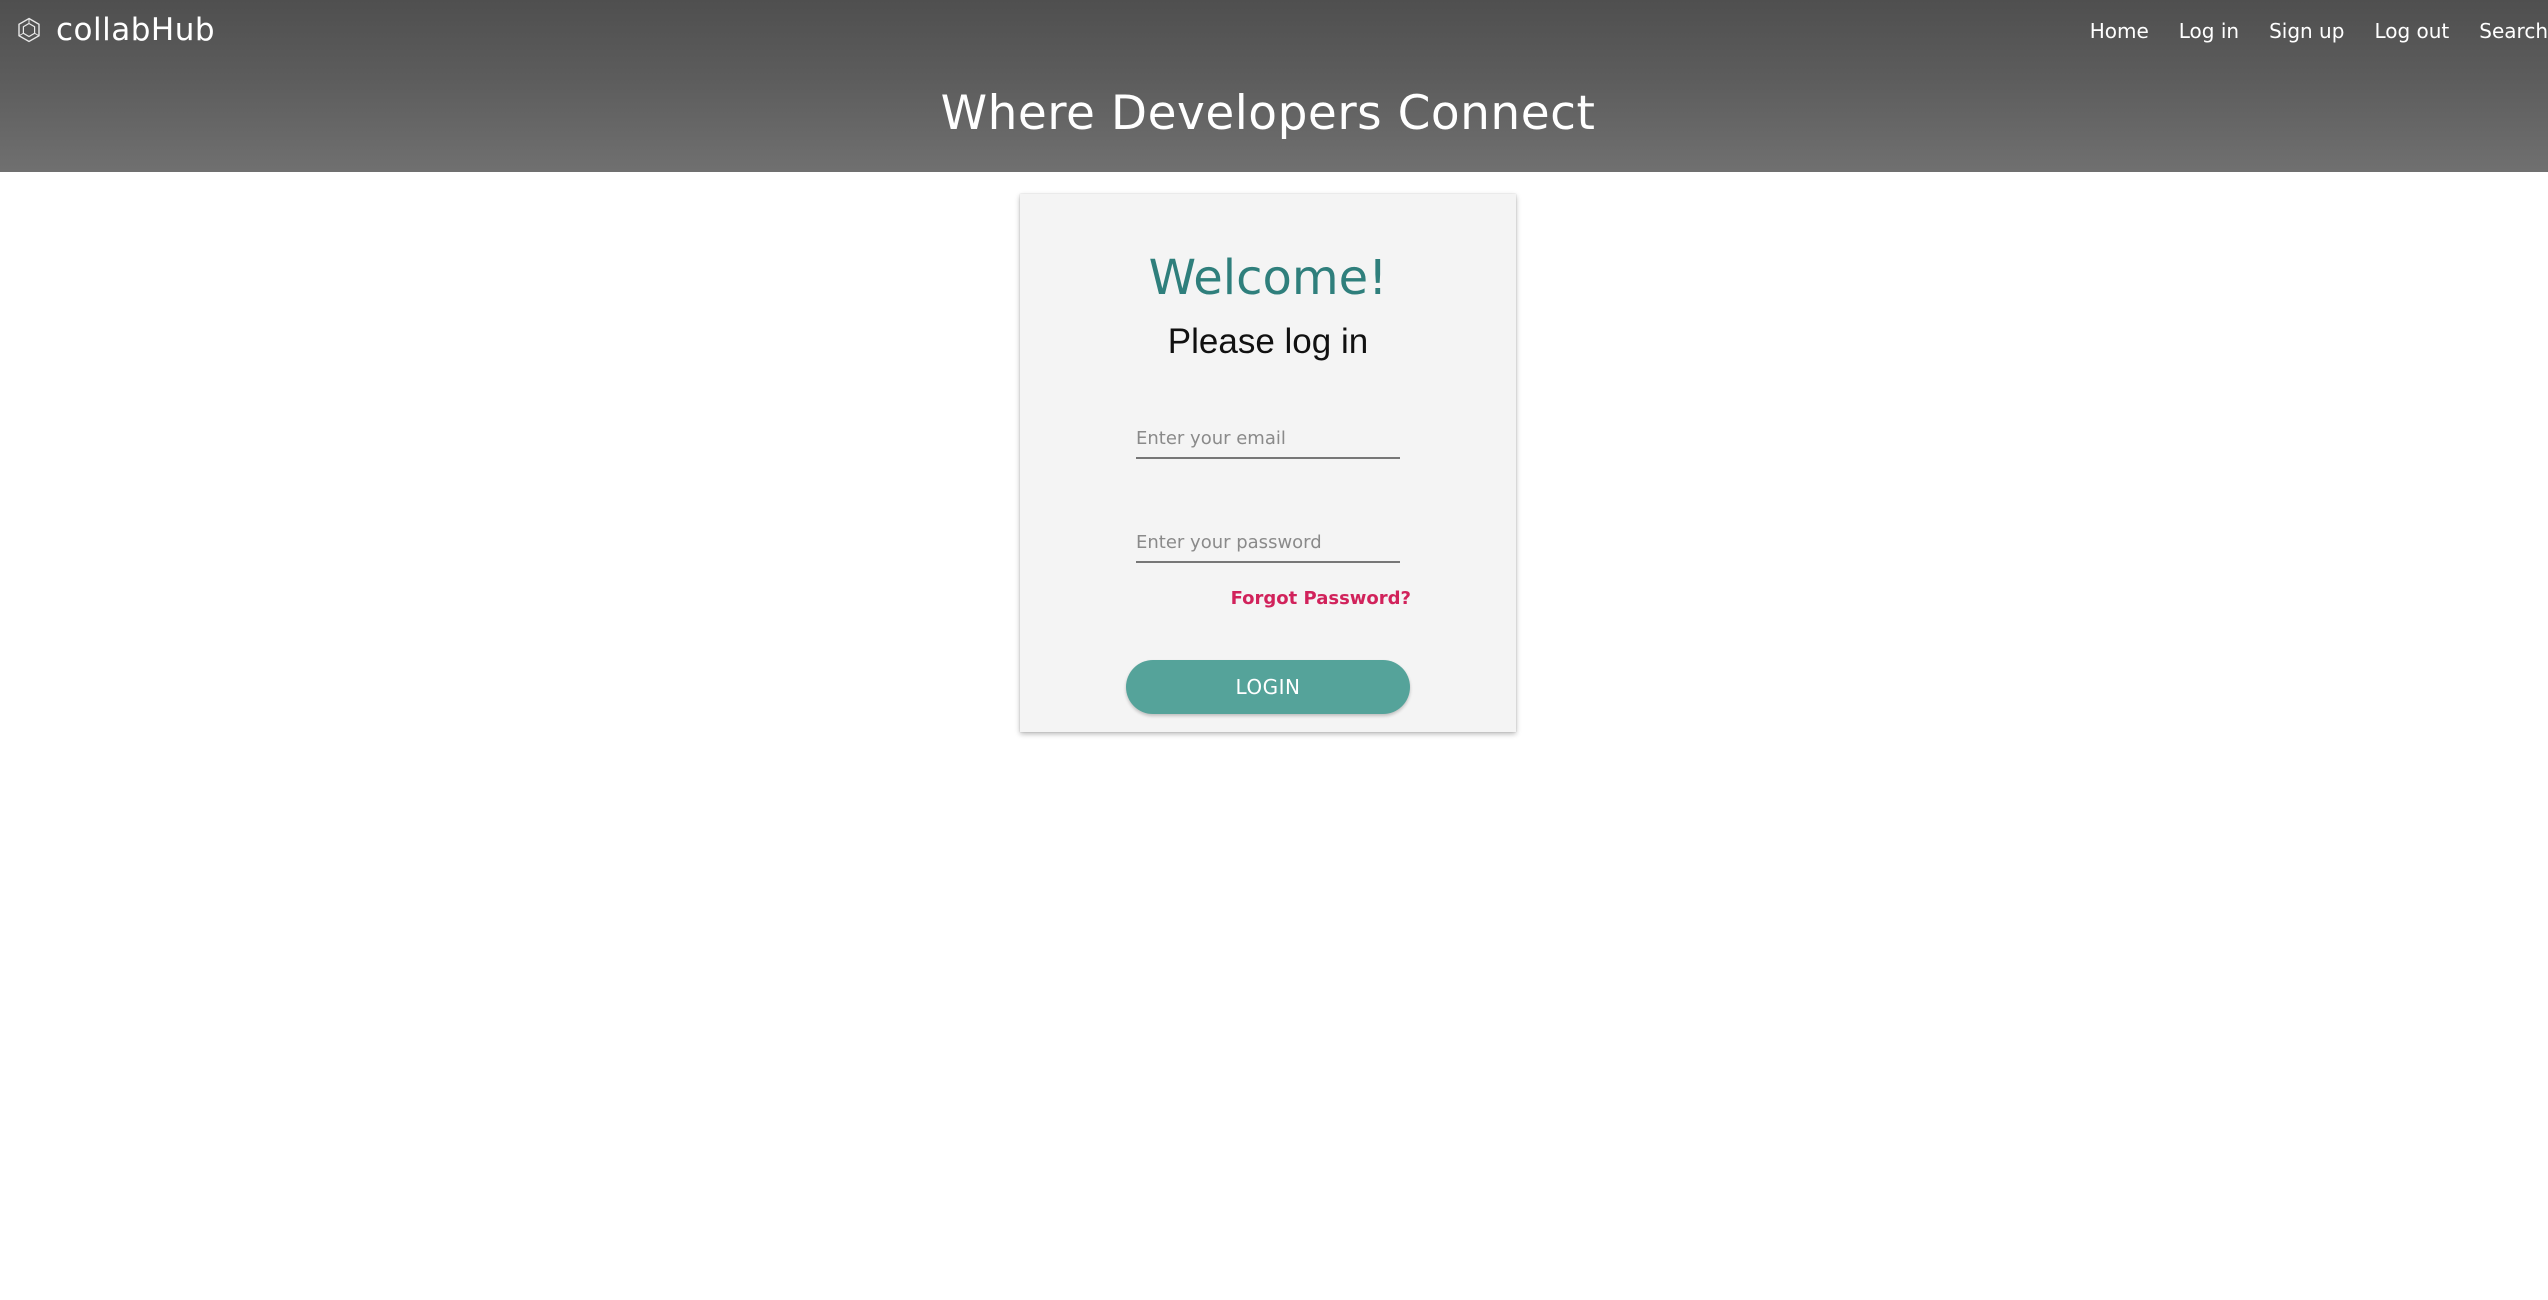 This screenshot has width=2548, height=1300. What do you see at coordinates (2411, 31) in the screenshot?
I see `nav-logout-link: Log out` at bounding box center [2411, 31].